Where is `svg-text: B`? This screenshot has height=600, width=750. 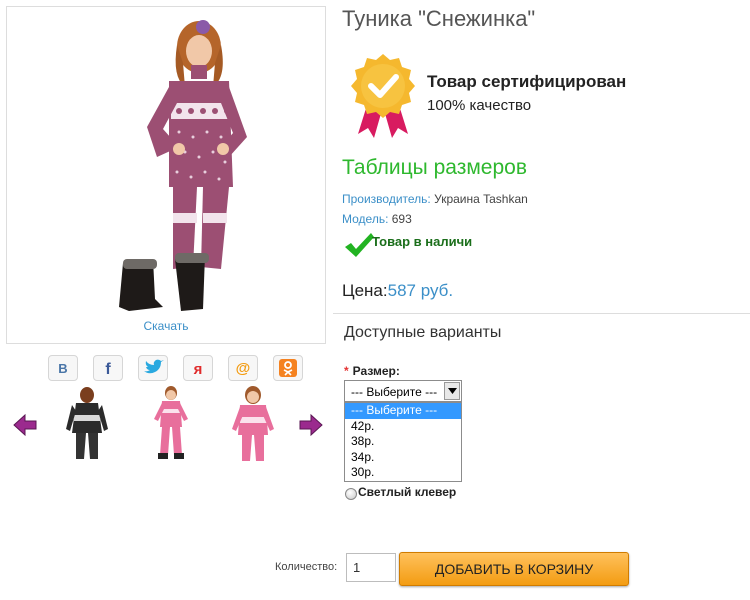 svg-text: B is located at coordinates (62, 368).